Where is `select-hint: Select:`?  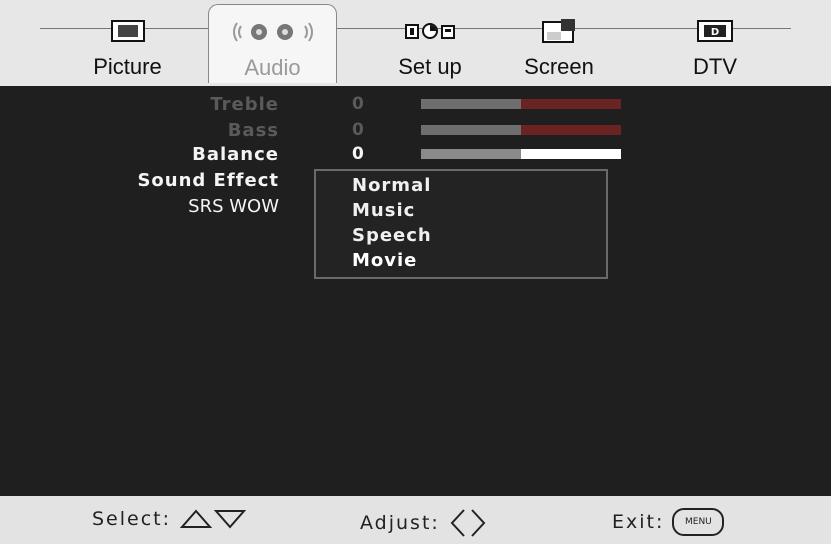 select-hint: Select: is located at coordinates (169, 519).